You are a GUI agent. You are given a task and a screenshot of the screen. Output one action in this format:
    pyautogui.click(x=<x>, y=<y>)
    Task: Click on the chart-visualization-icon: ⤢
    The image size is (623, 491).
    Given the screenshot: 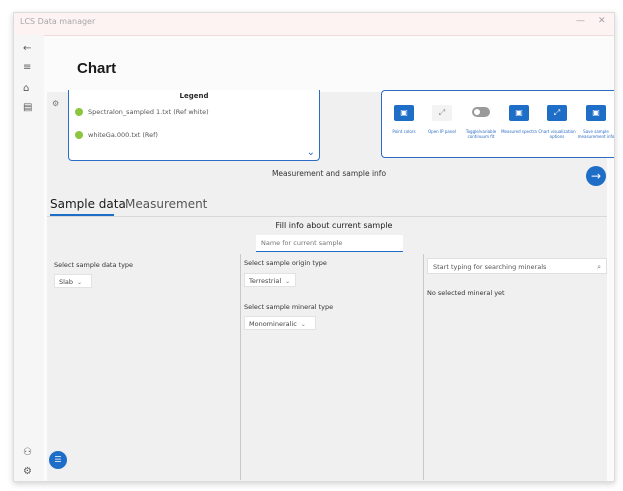 What is the action you would take?
    pyautogui.click(x=557, y=113)
    